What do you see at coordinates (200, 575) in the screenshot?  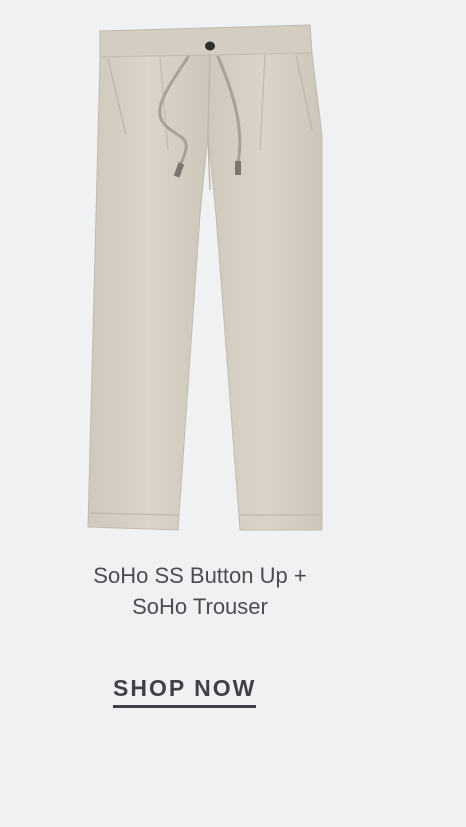 I see `product-title-line-1: SoHo SS Button Up +` at bounding box center [200, 575].